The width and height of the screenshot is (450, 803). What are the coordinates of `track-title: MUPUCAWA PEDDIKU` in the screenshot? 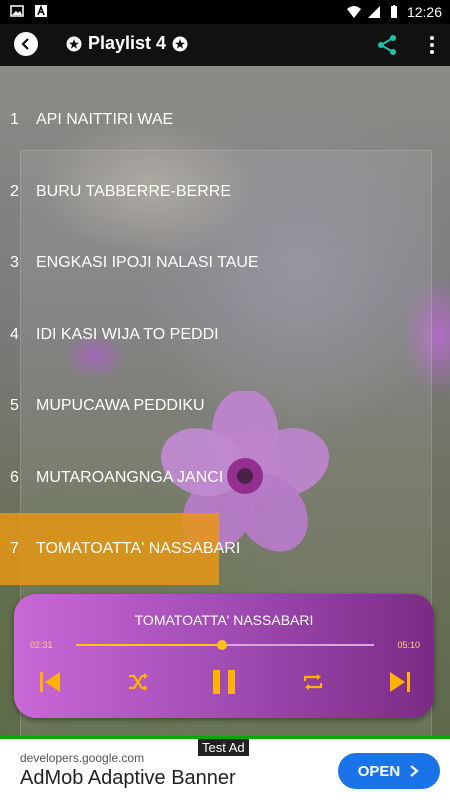 It's located at (120, 405).